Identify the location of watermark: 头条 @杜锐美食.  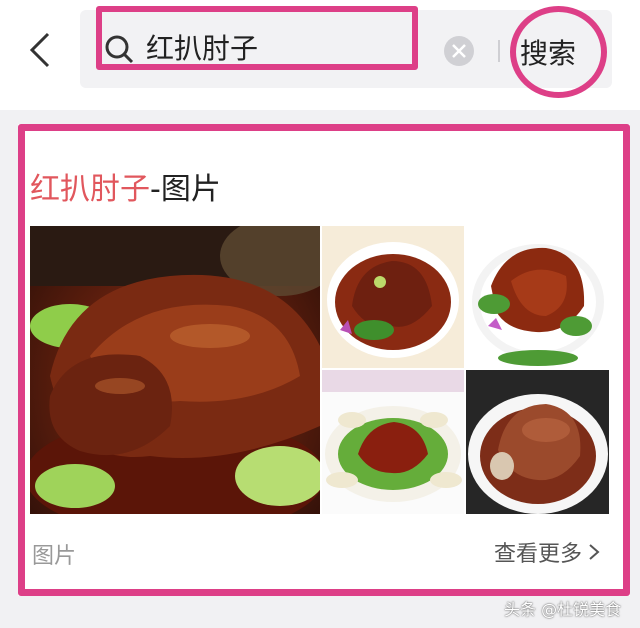
(563, 609).